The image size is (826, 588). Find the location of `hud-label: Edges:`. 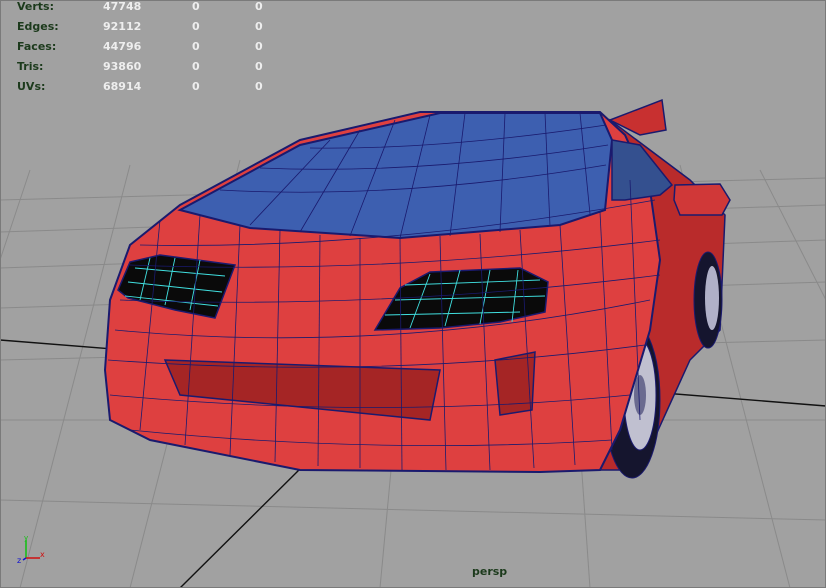

hud-label: Edges: is located at coordinates (38, 26).